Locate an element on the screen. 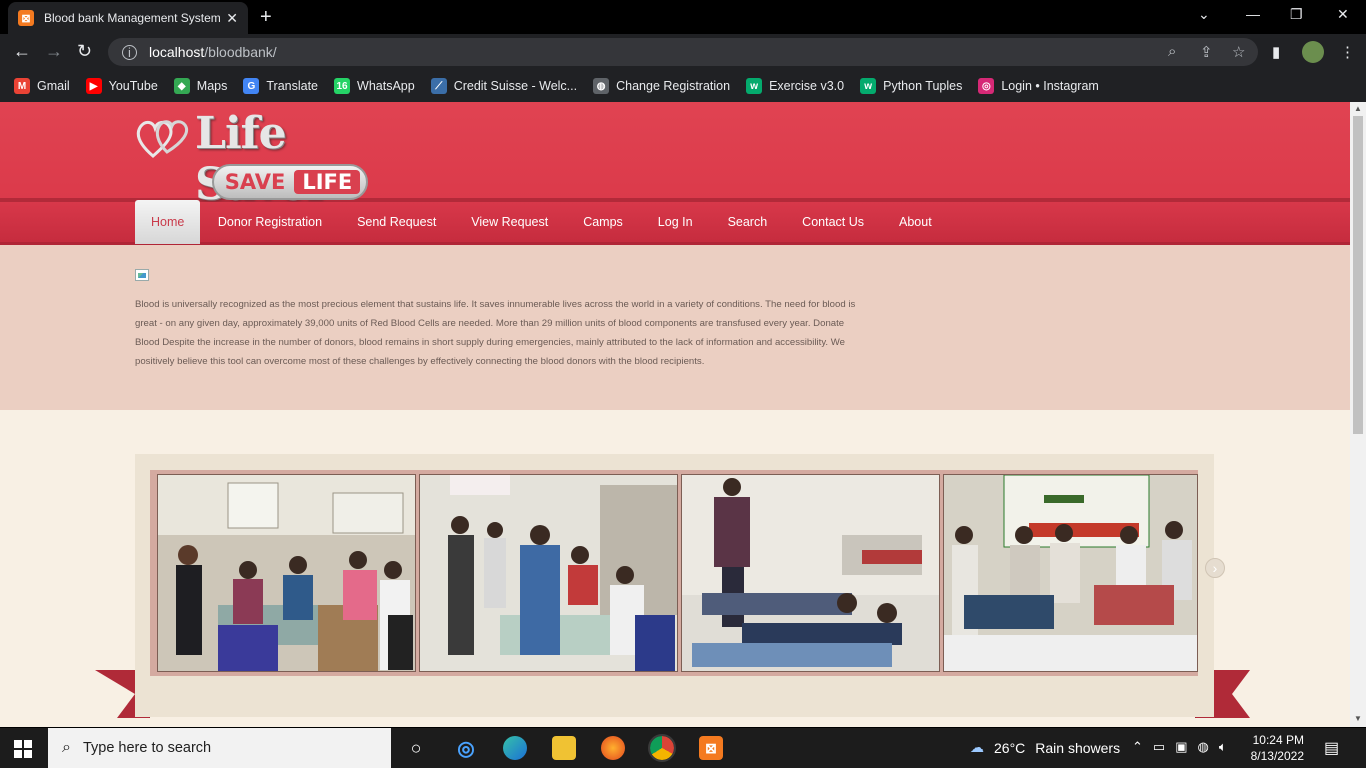 The image size is (1366, 768). bookmark-item: ◆ Maps is located at coordinates (200, 86).